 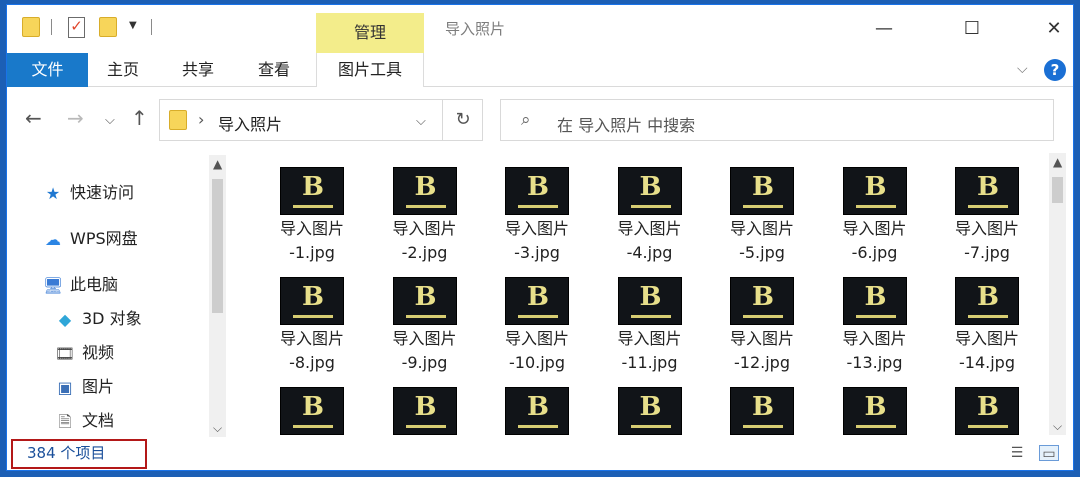 I want to click on tab-file: 文件, so click(x=47, y=70).